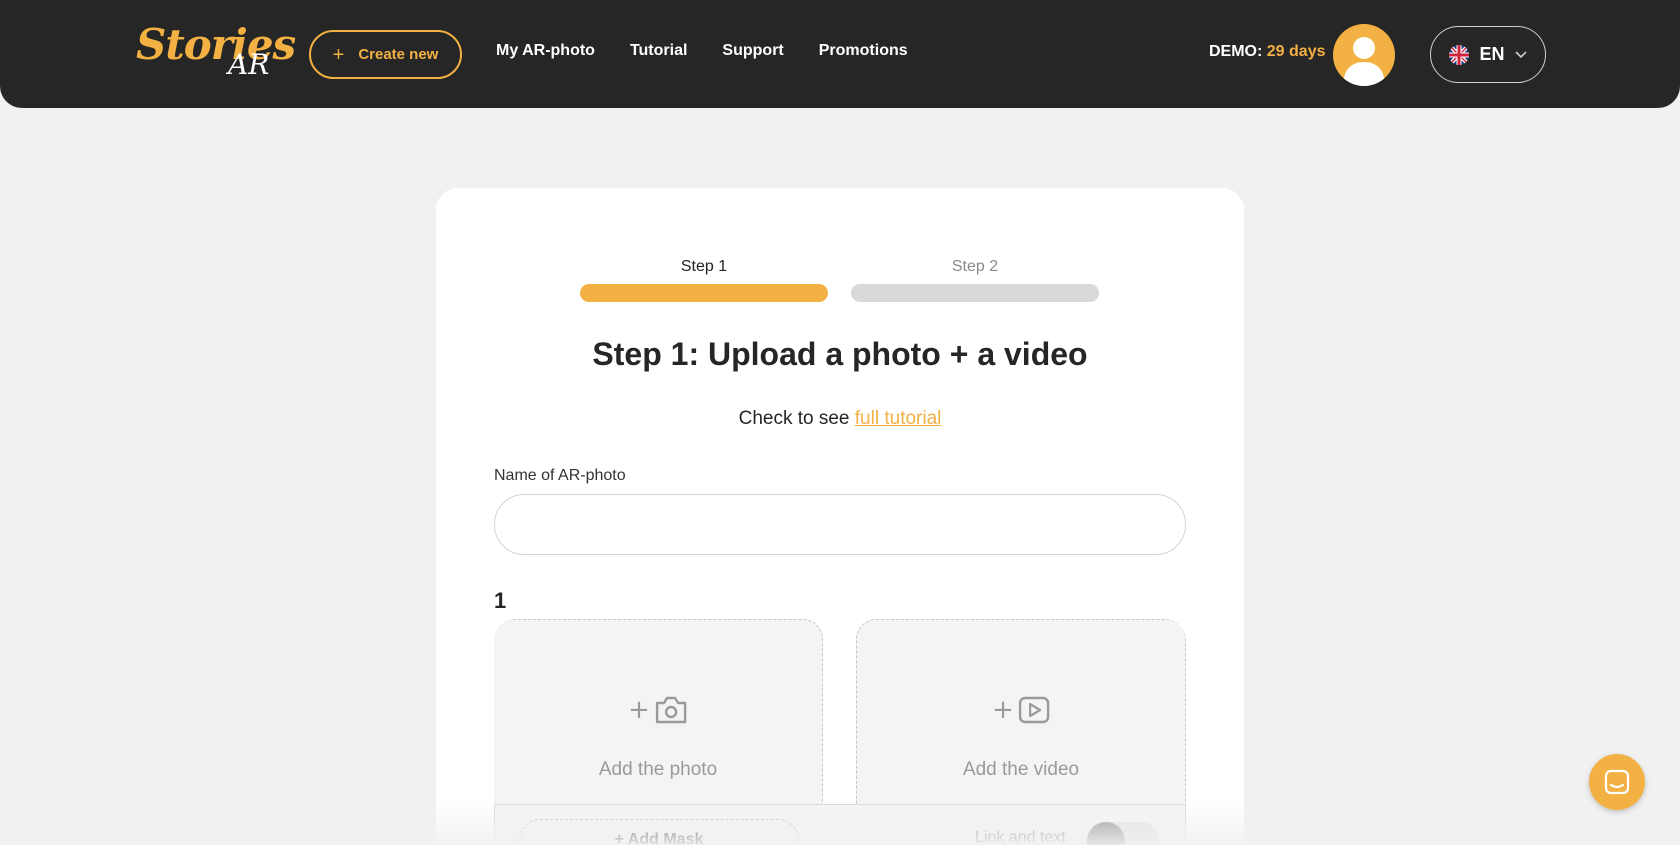  What do you see at coordinates (659, 832) in the screenshot?
I see `add-mask-button: + Add Mask` at bounding box center [659, 832].